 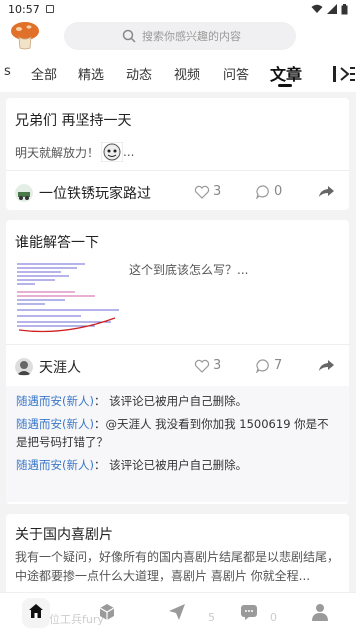 I want to click on message-icon, so click(x=249, y=612).